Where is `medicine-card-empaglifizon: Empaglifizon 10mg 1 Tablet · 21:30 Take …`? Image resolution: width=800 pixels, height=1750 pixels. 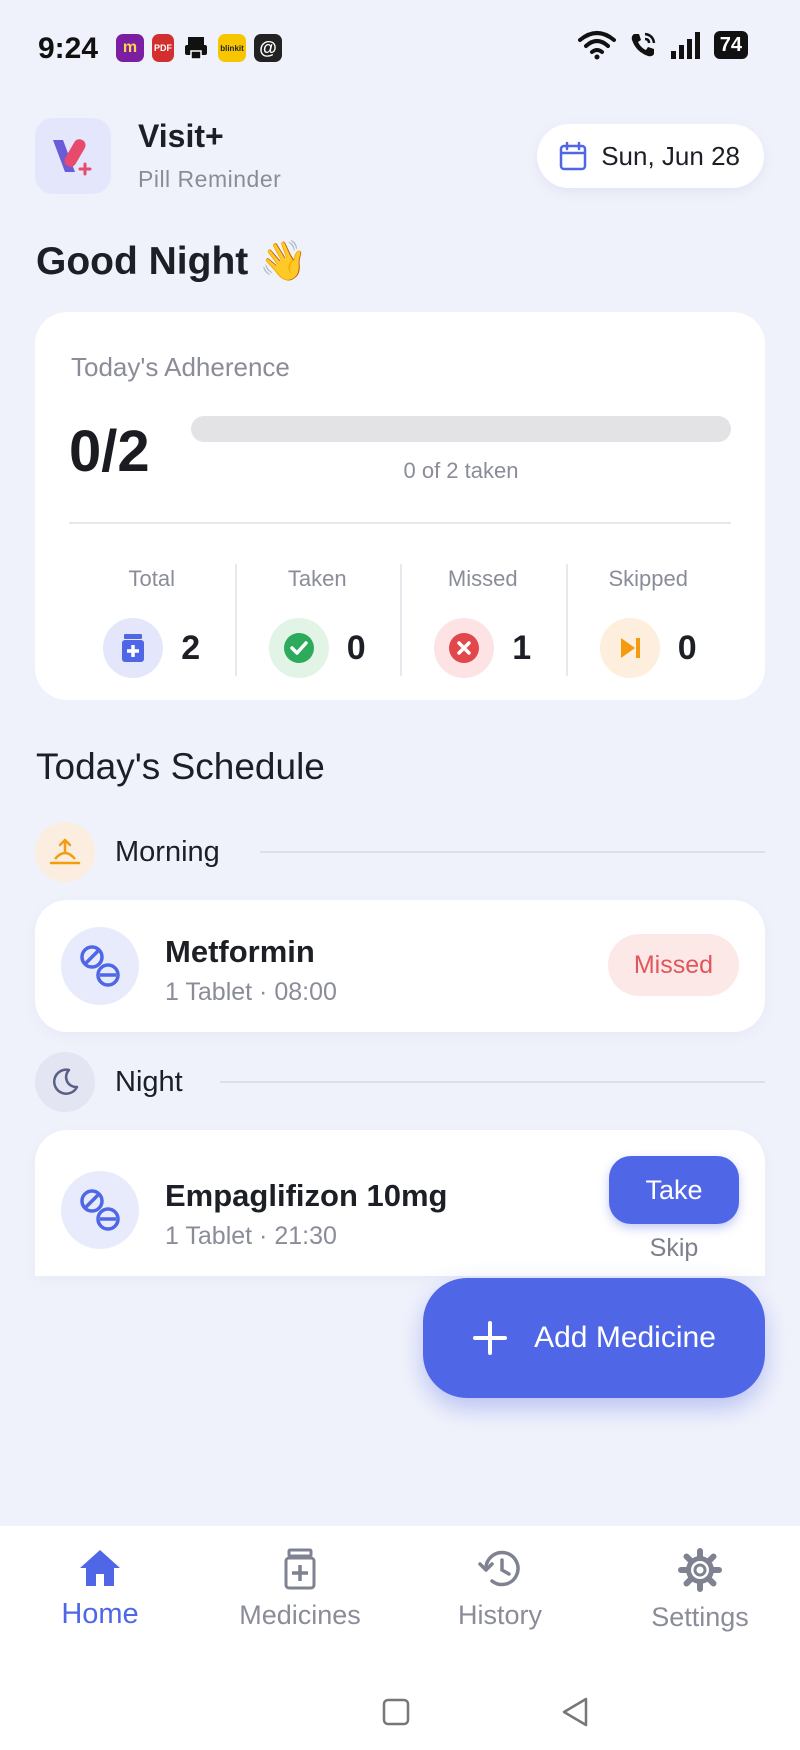 medicine-card-empaglifizon: Empaglifizon 10mg 1 Tablet · 21:30 Take … is located at coordinates (400, 1203).